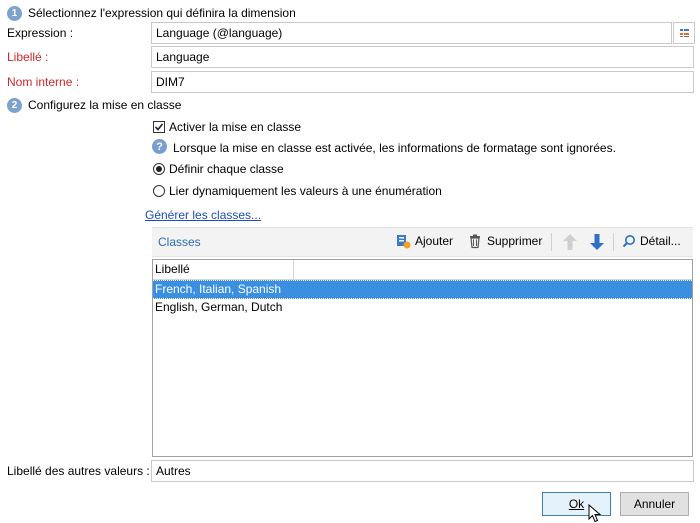 Image resolution: width=700 pixels, height=523 pixels. I want to click on add-button: Ajouter, so click(424, 241).